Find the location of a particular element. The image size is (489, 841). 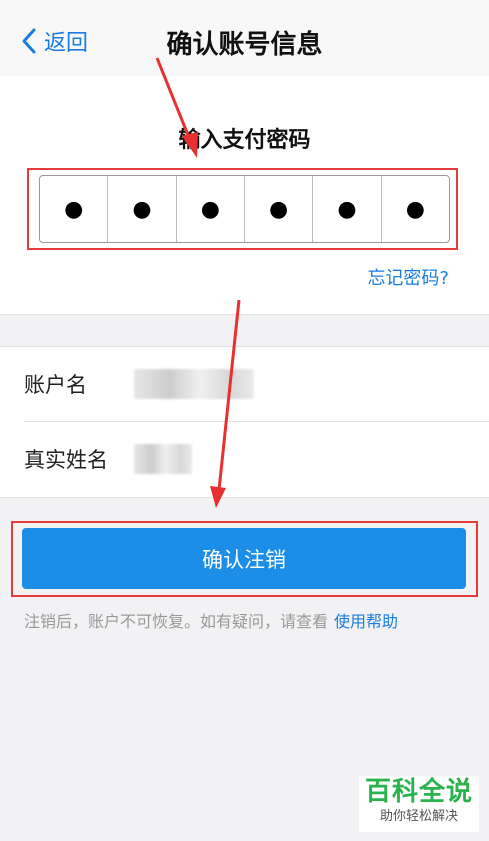

watermark-sub: 助你轻松解决 is located at coordinates (418, 816).